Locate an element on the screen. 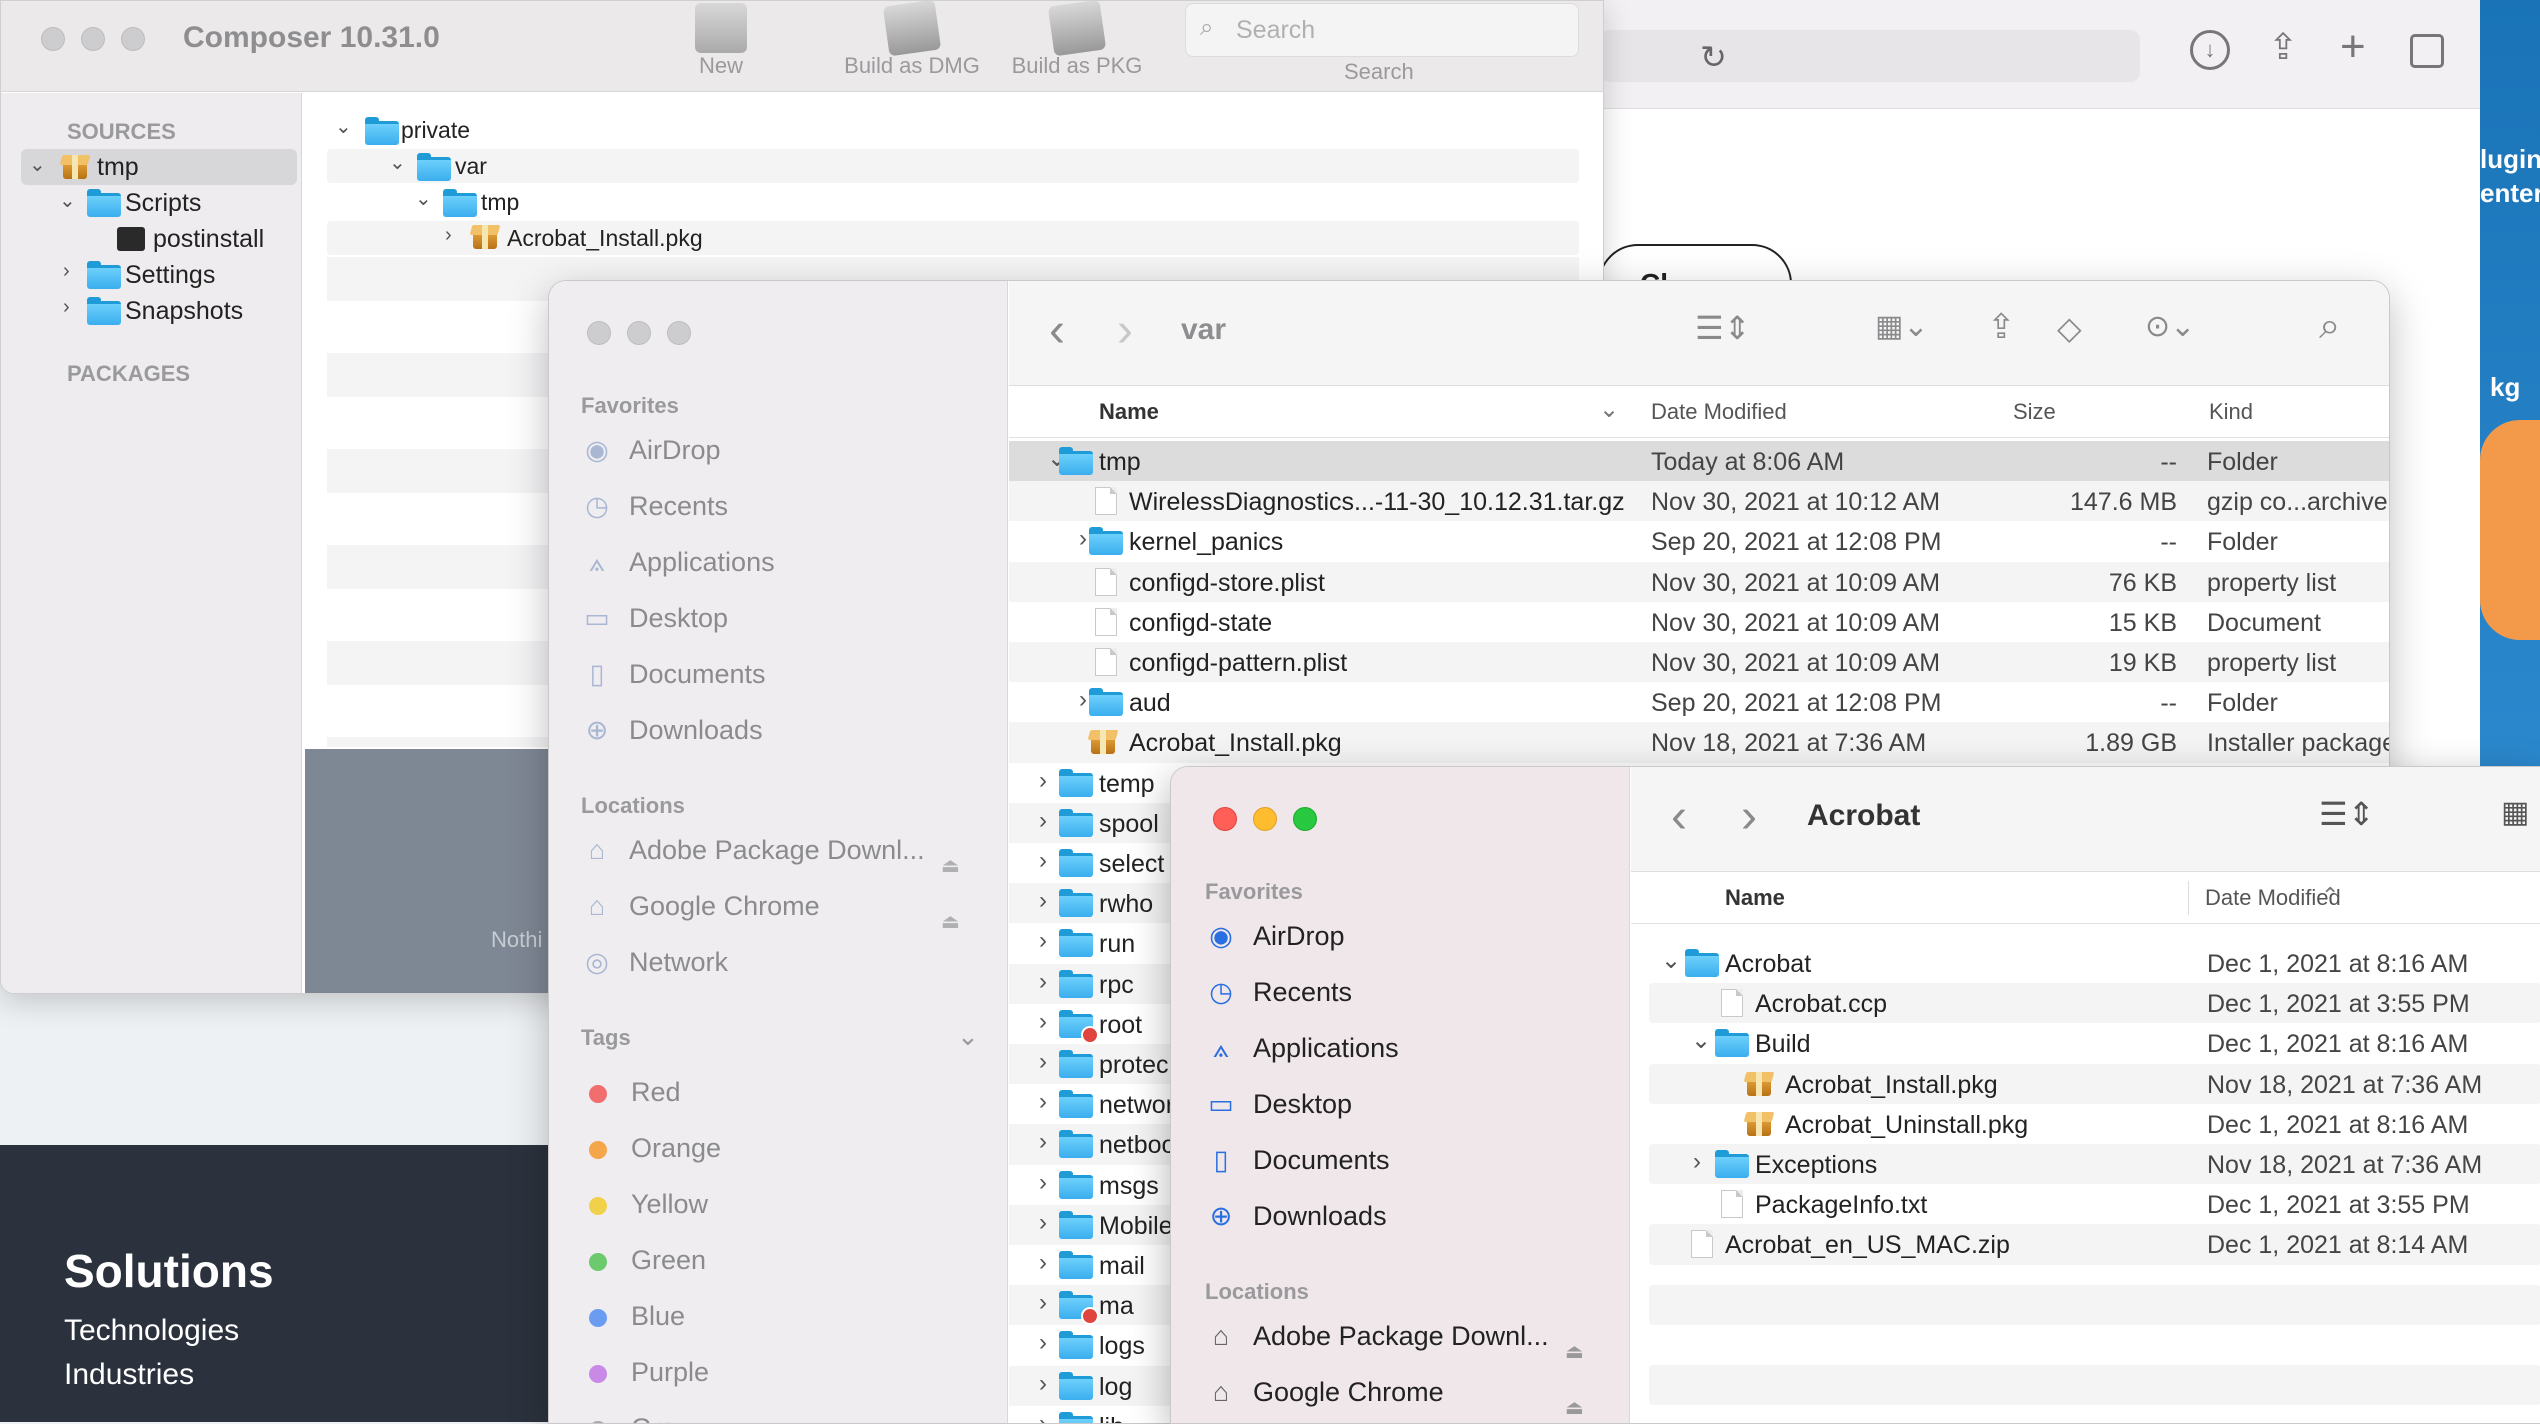  tabs-overview-icon is located at coordinates (2427, 51).